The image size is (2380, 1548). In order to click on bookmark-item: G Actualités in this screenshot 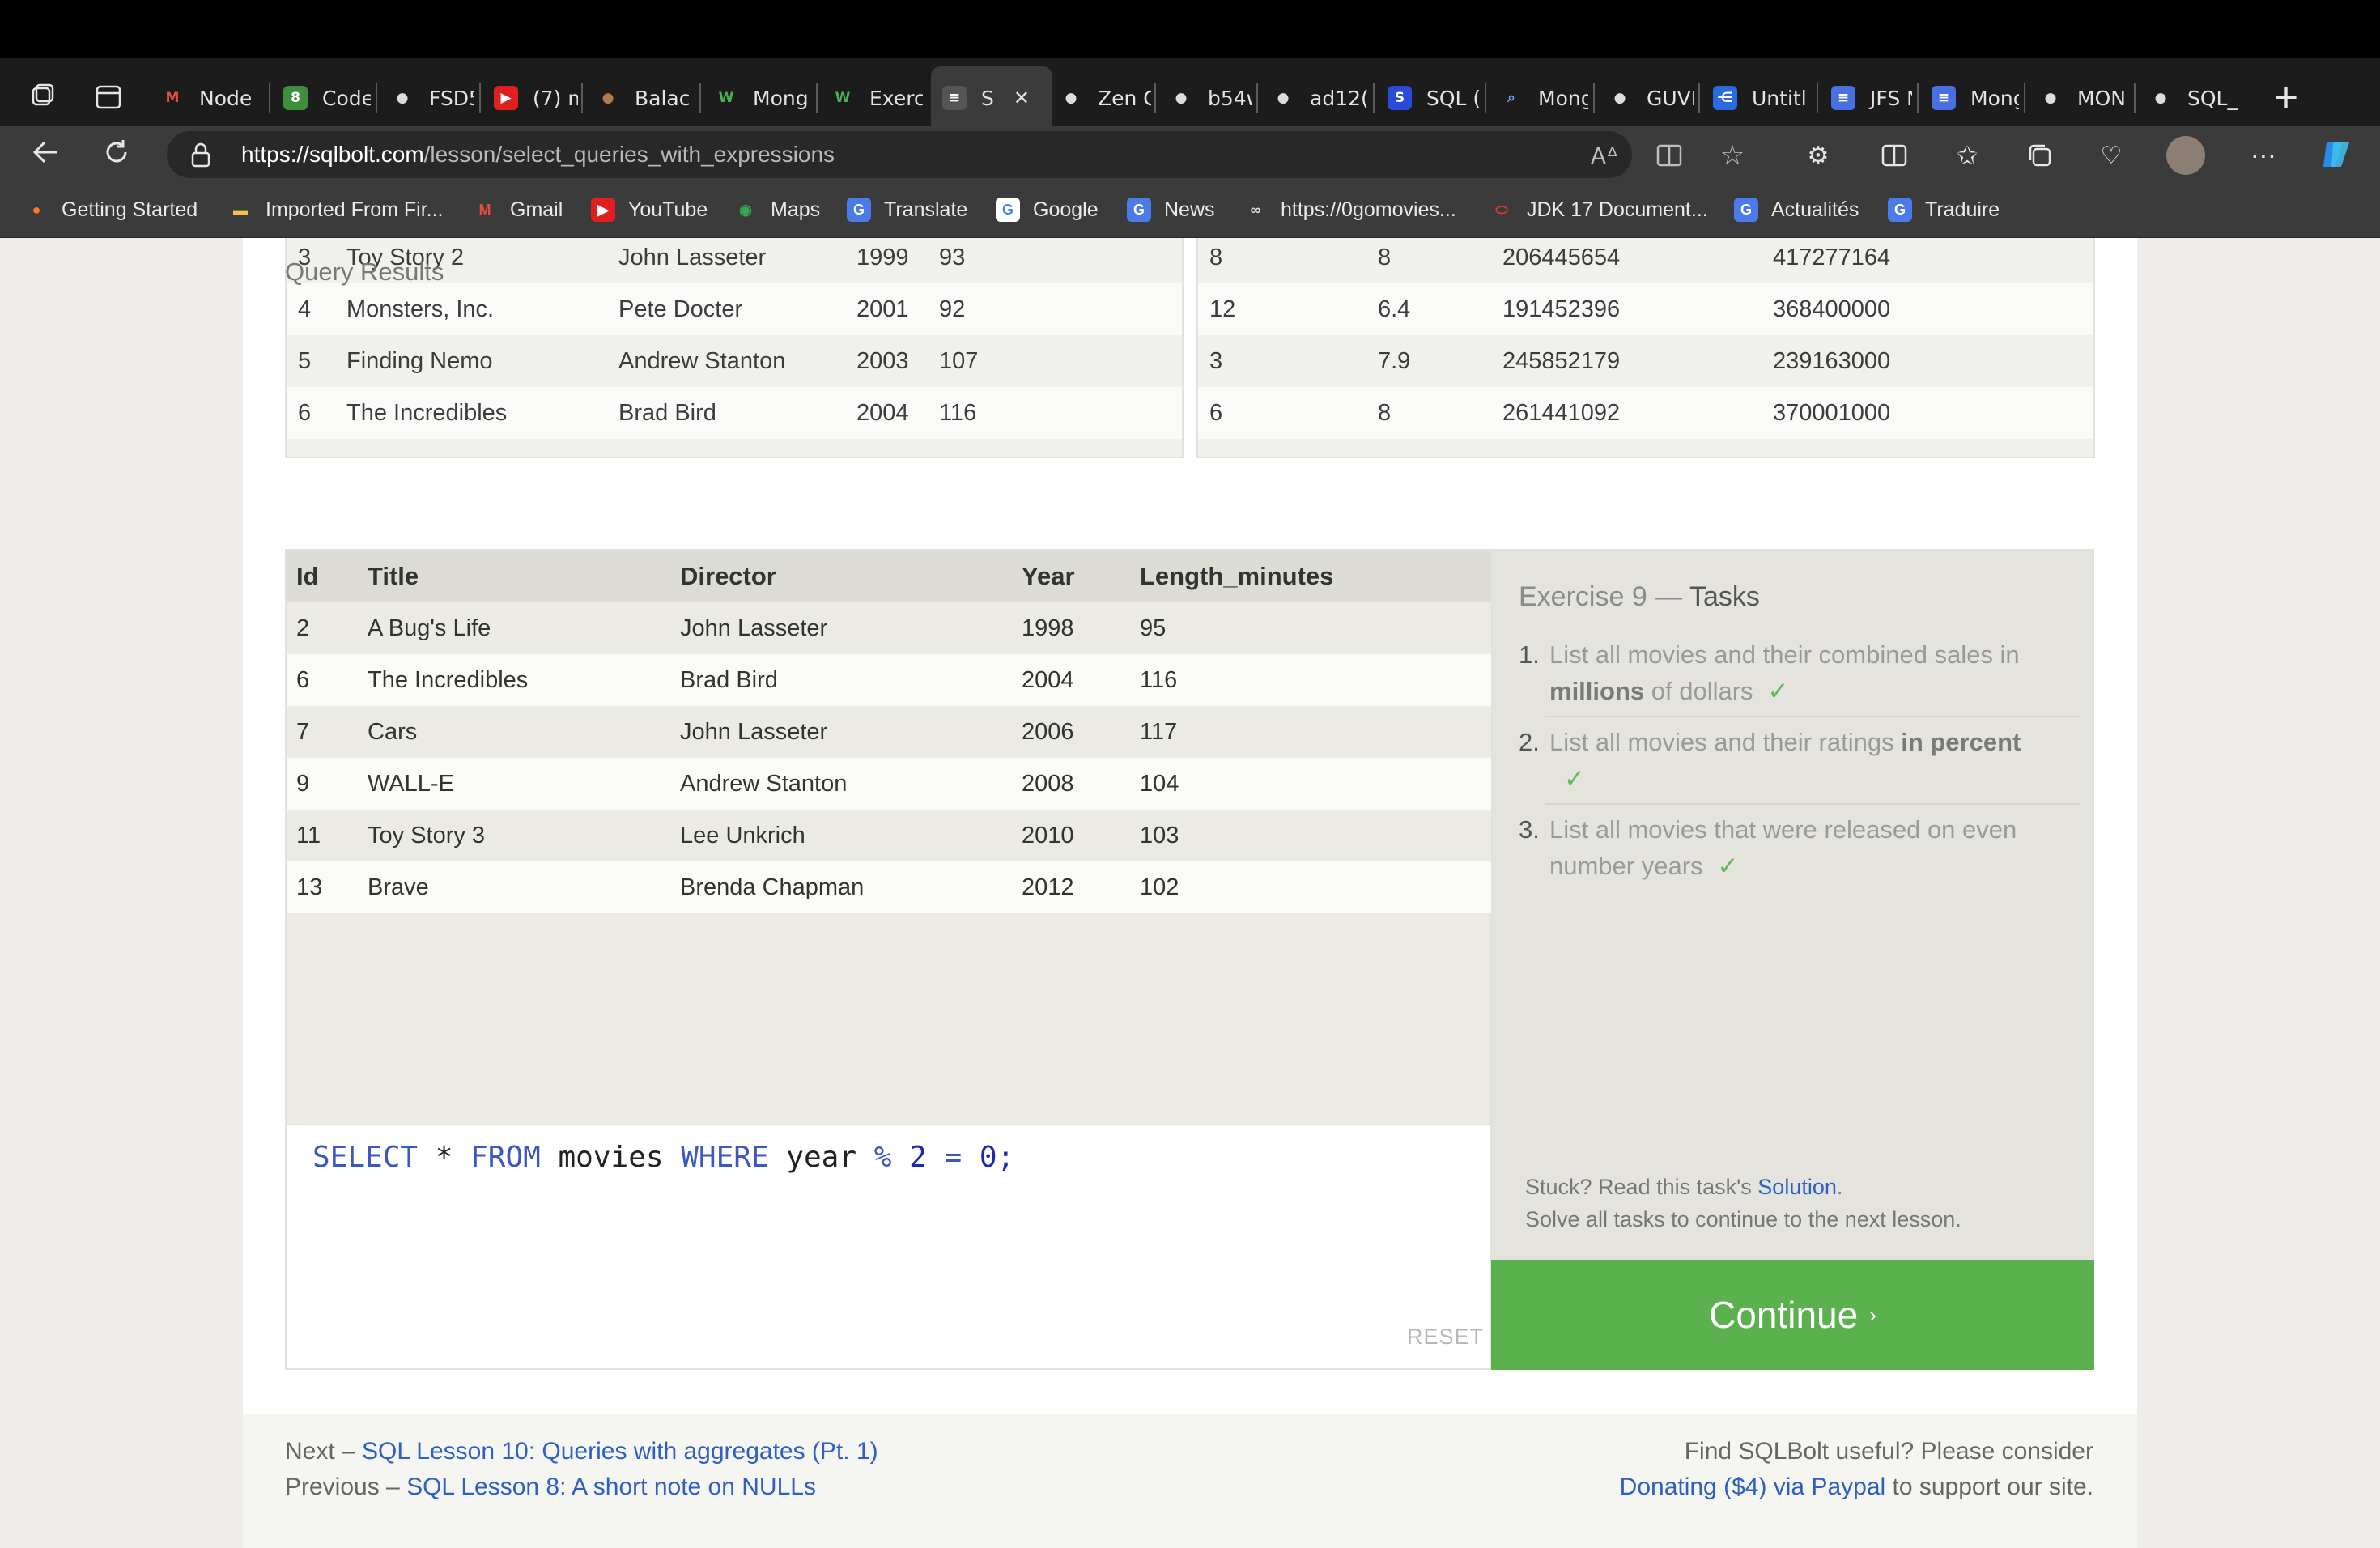, I will do `click(1797, 209)`.